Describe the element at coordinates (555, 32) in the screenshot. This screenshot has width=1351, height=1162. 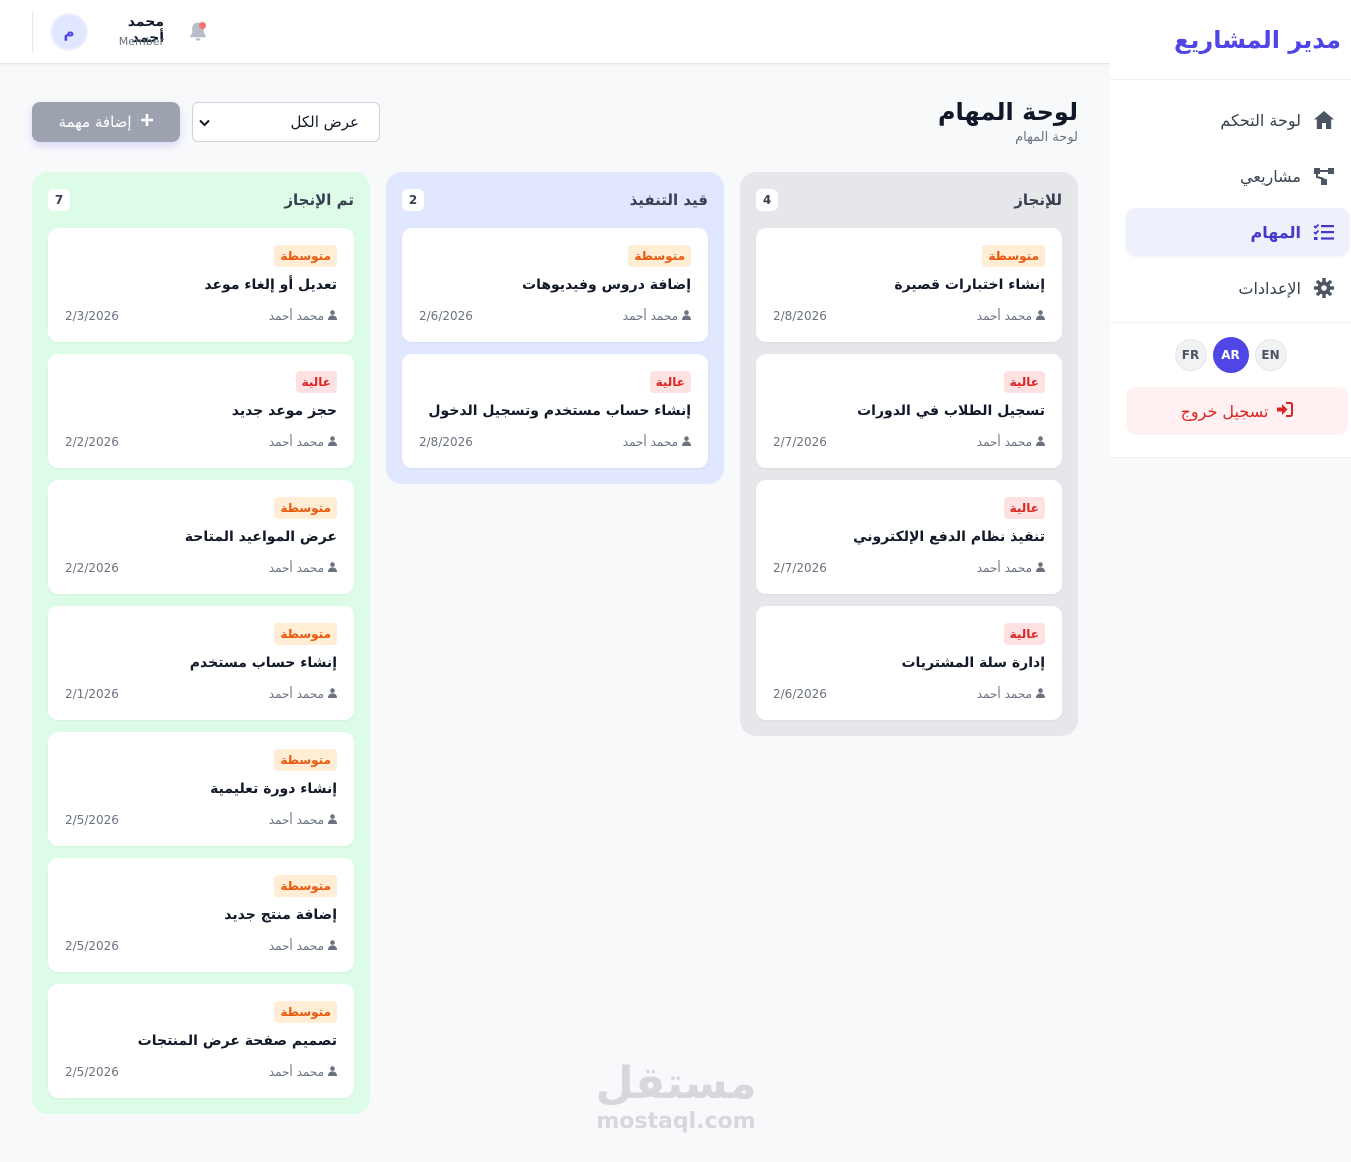
I see `top-bar: م محمد أحمد Member` at that location.